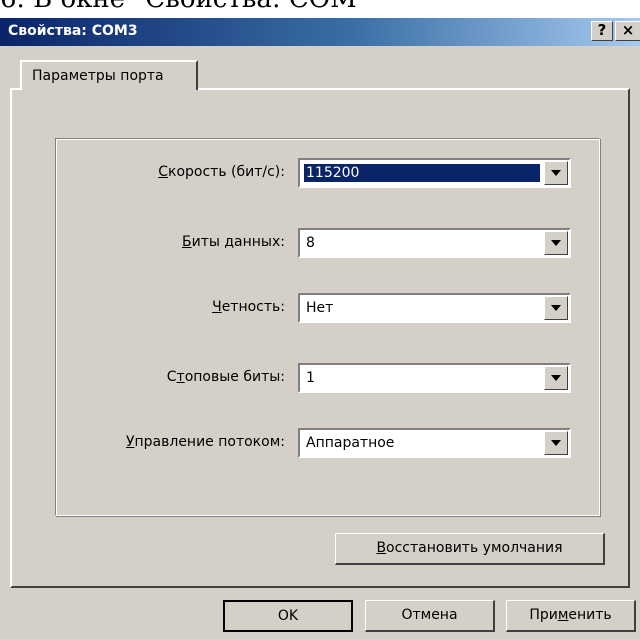 Image resolution: width=640 pixels, height=639 pixels. What do you see at coordinates (434, 243) in the screenshot?
I see `data-bits-select: 8` at bounding box center [434, 243].